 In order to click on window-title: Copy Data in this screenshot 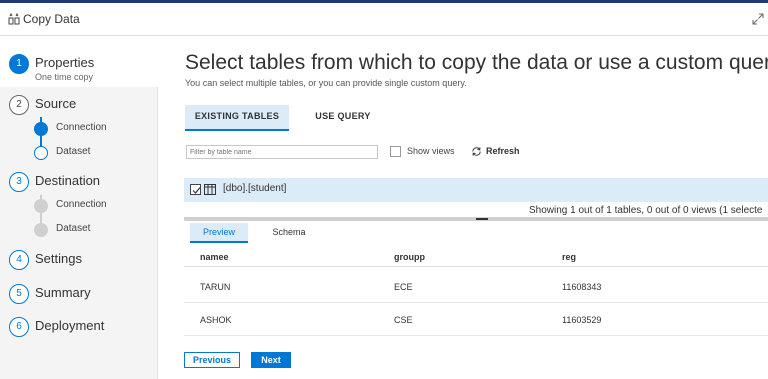, I will do `click(51, 19)`.